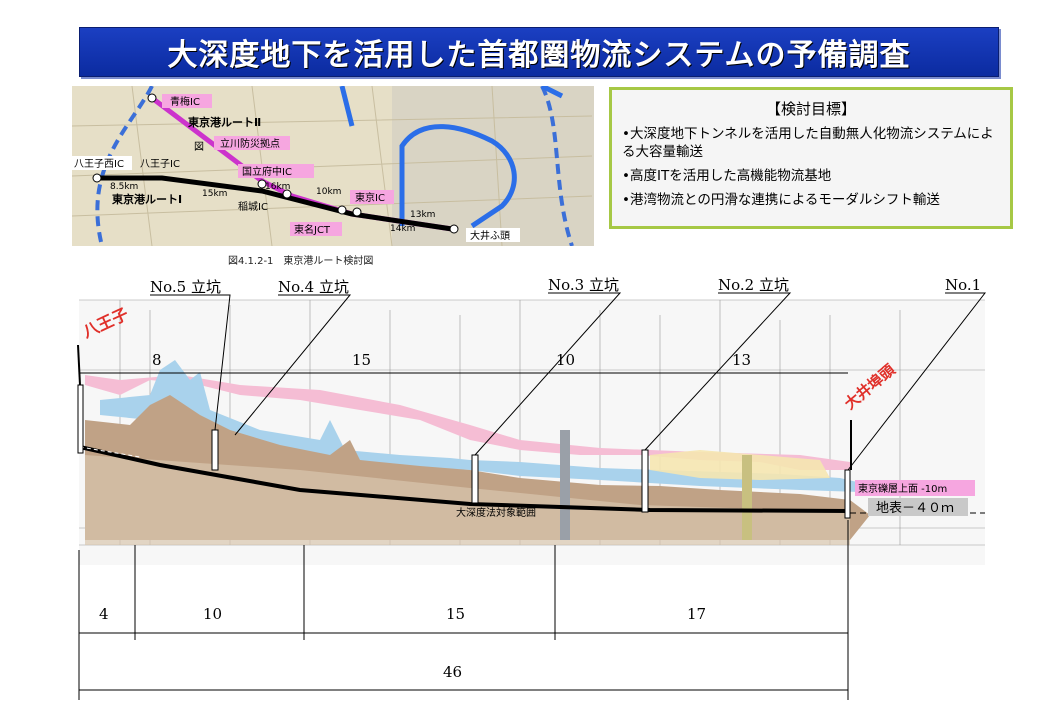 The width and height of the screenshot is (1040, 720). I want to click on map-label-hachioji-nishi: 八王子西IC, so click(99, 164).